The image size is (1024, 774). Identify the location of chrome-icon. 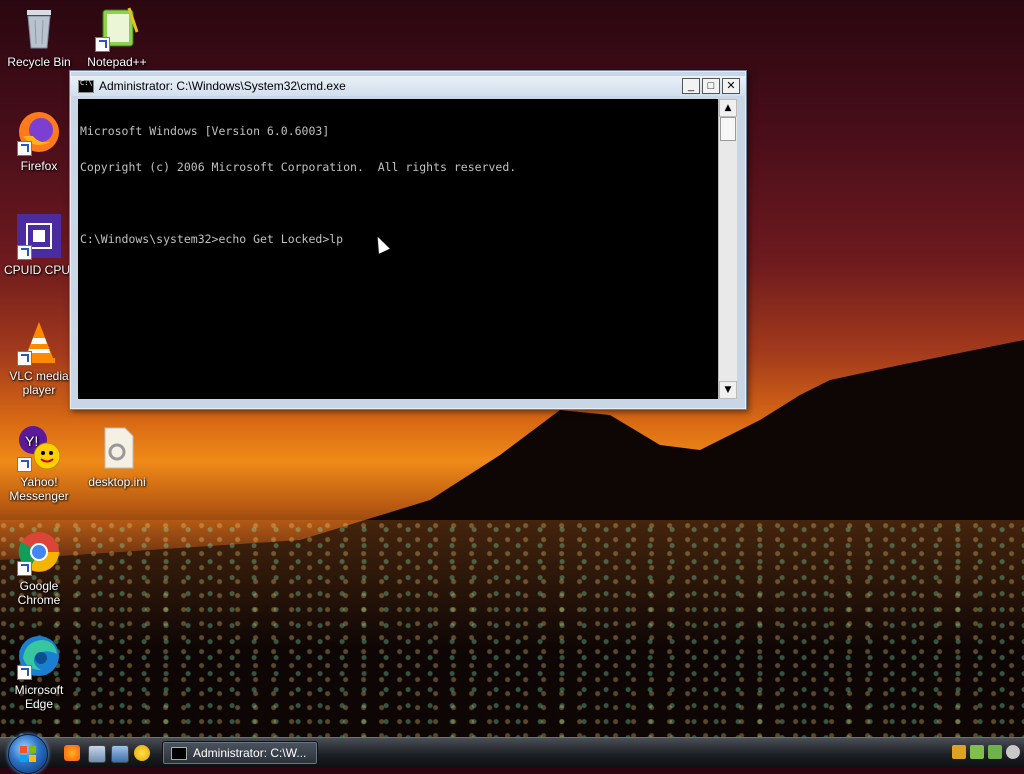
(39, 552).